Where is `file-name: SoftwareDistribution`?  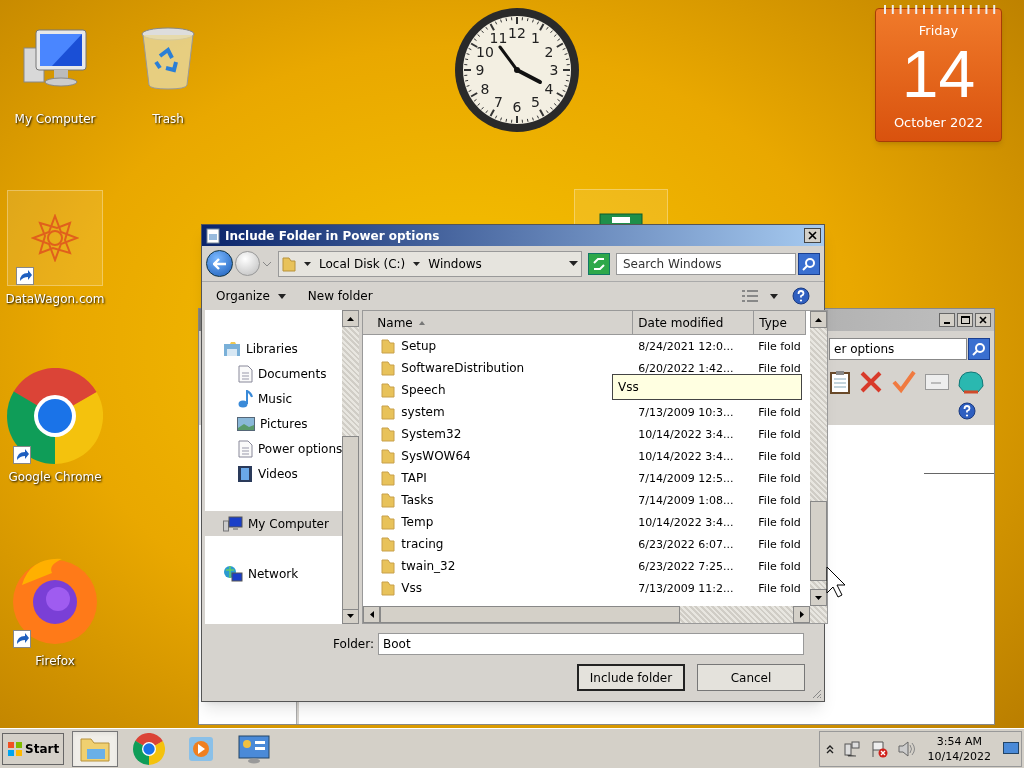
file-name: SoftwareDistribution is located at coordinates (463, 368).